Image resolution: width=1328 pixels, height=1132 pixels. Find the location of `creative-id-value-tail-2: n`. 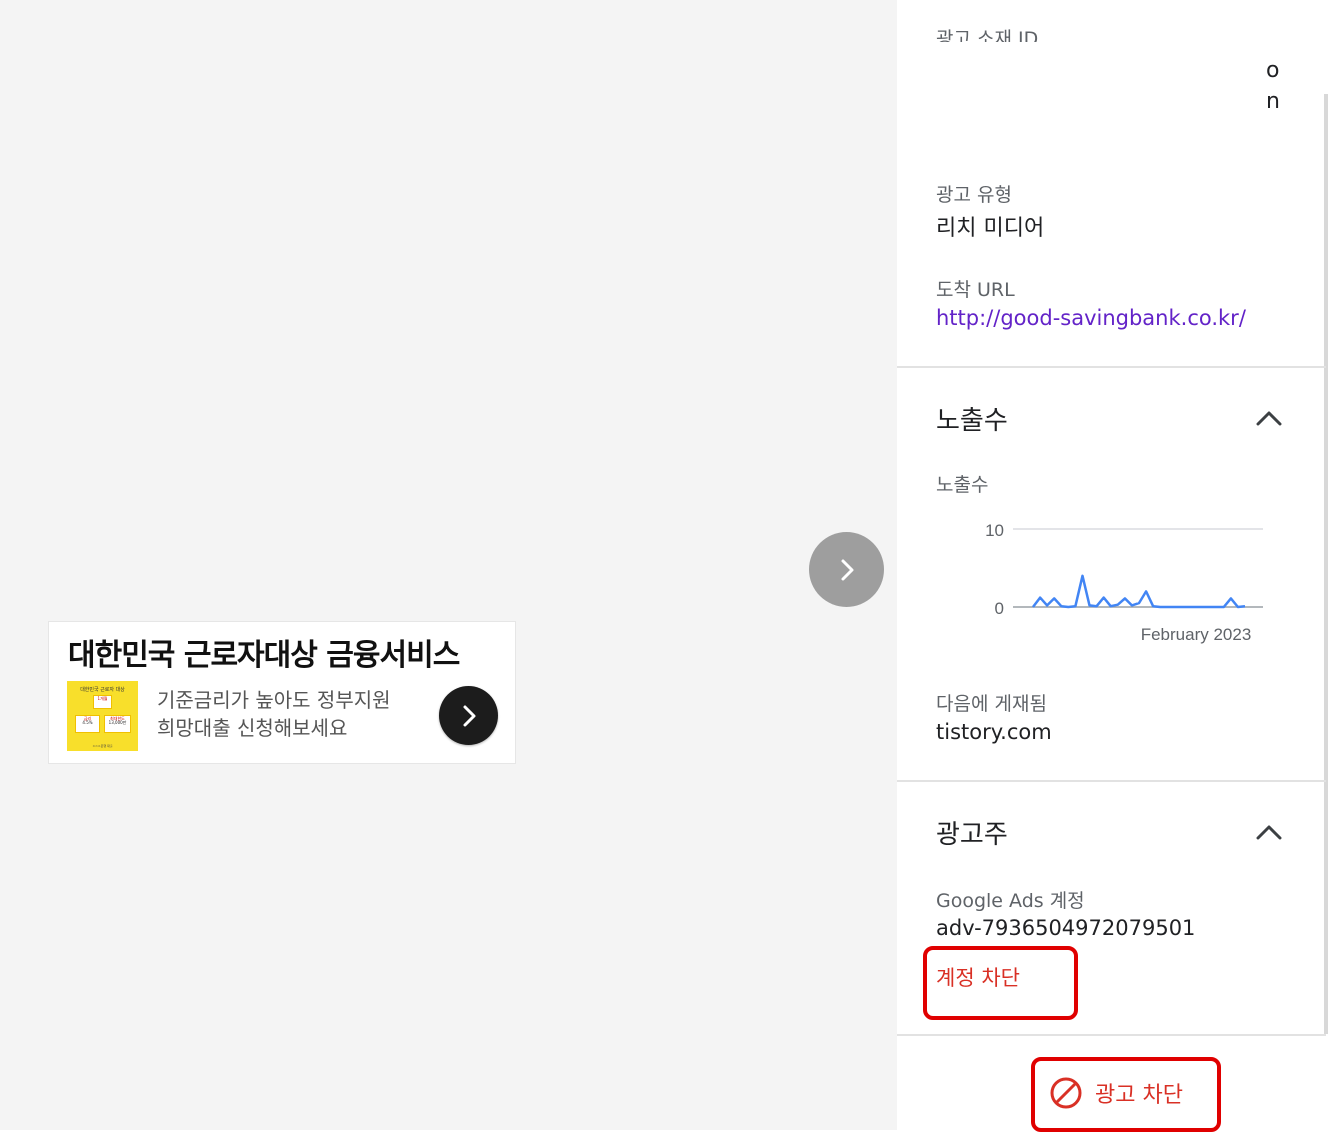

creative-id-value-tail-2: n is located at coordinates (1273, 101).